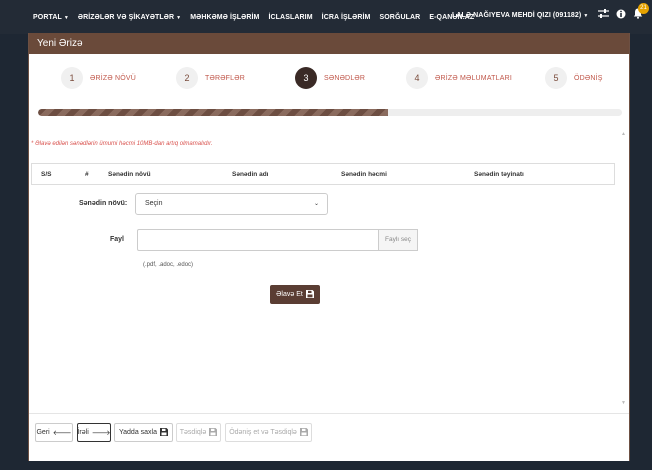 This screenshot has width=652, height=470. Describe the element at coordinates (129, 17) in the screenshot. I see `nav-item-applications: ƏRİZƏLƏR VƏ ŞİKAYƏTLƏR ▼` at that location.